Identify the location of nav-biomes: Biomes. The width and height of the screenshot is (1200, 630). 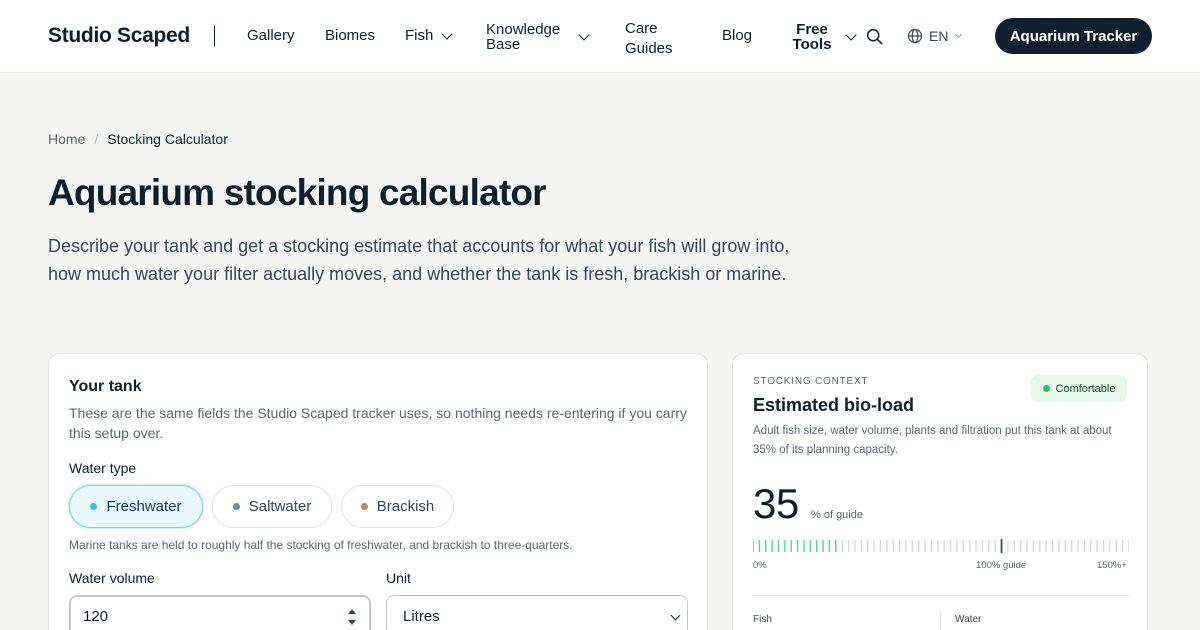
(350, 35).